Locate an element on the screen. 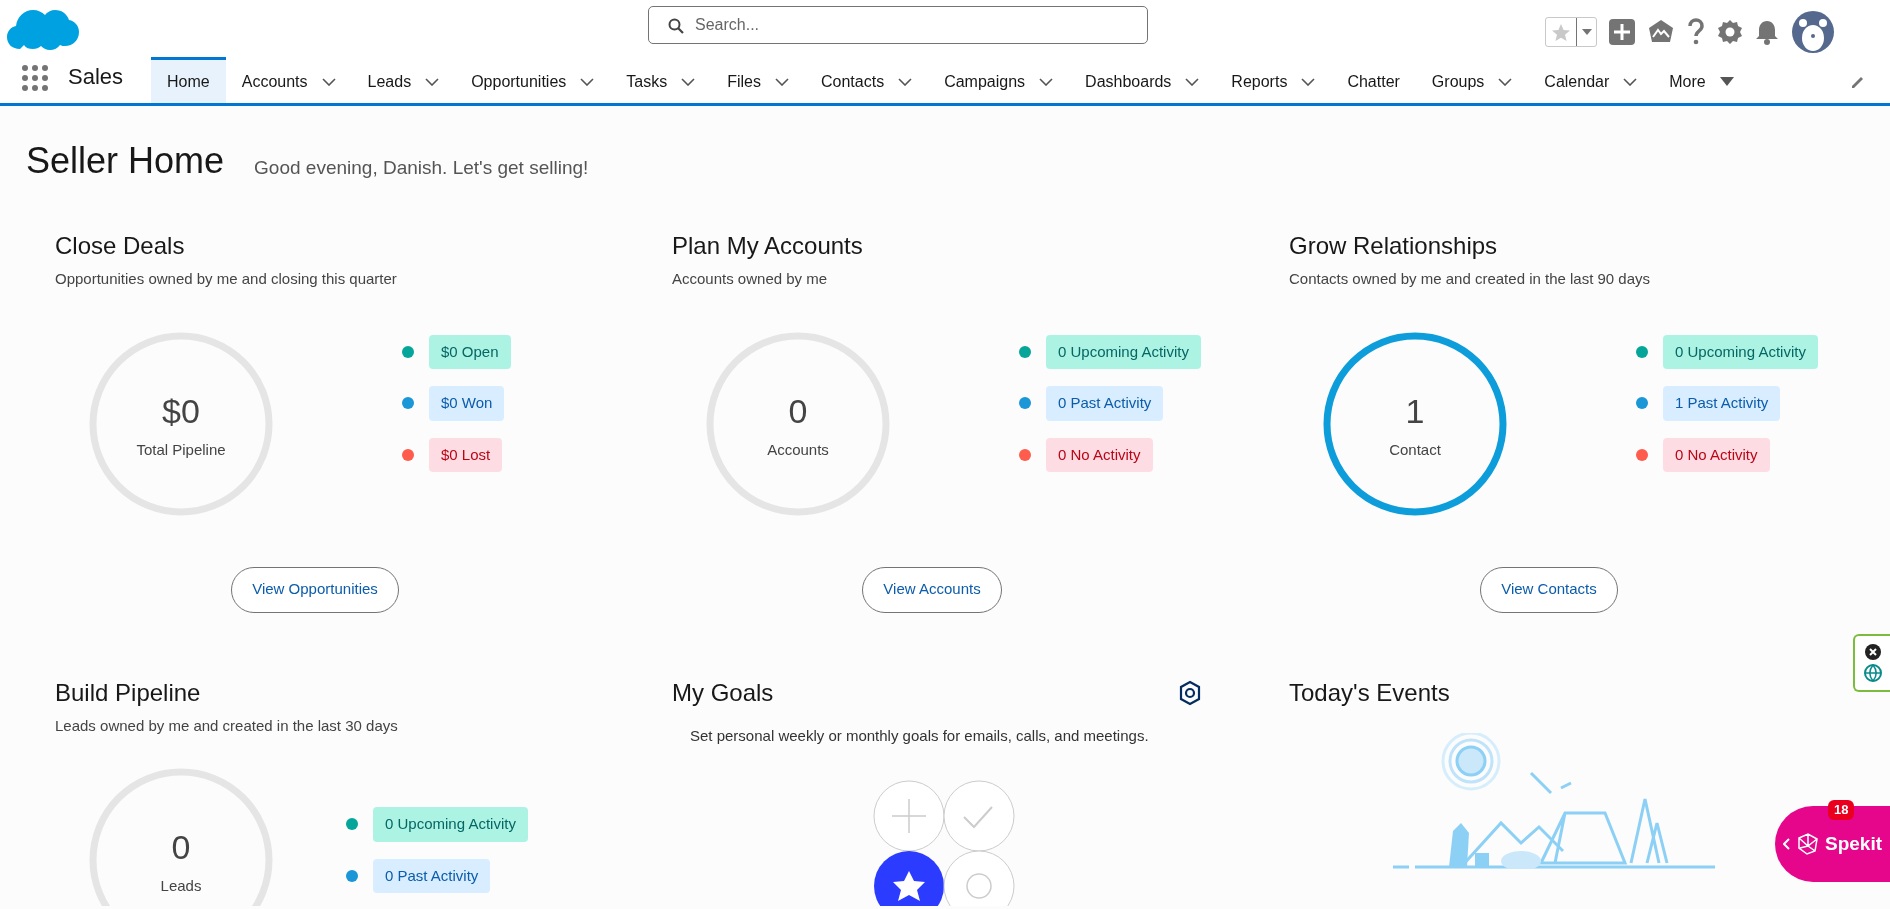 Image resolution: width=1890 pixels, height=909 pixels. network-icon is located at coordinates (1808, 844).